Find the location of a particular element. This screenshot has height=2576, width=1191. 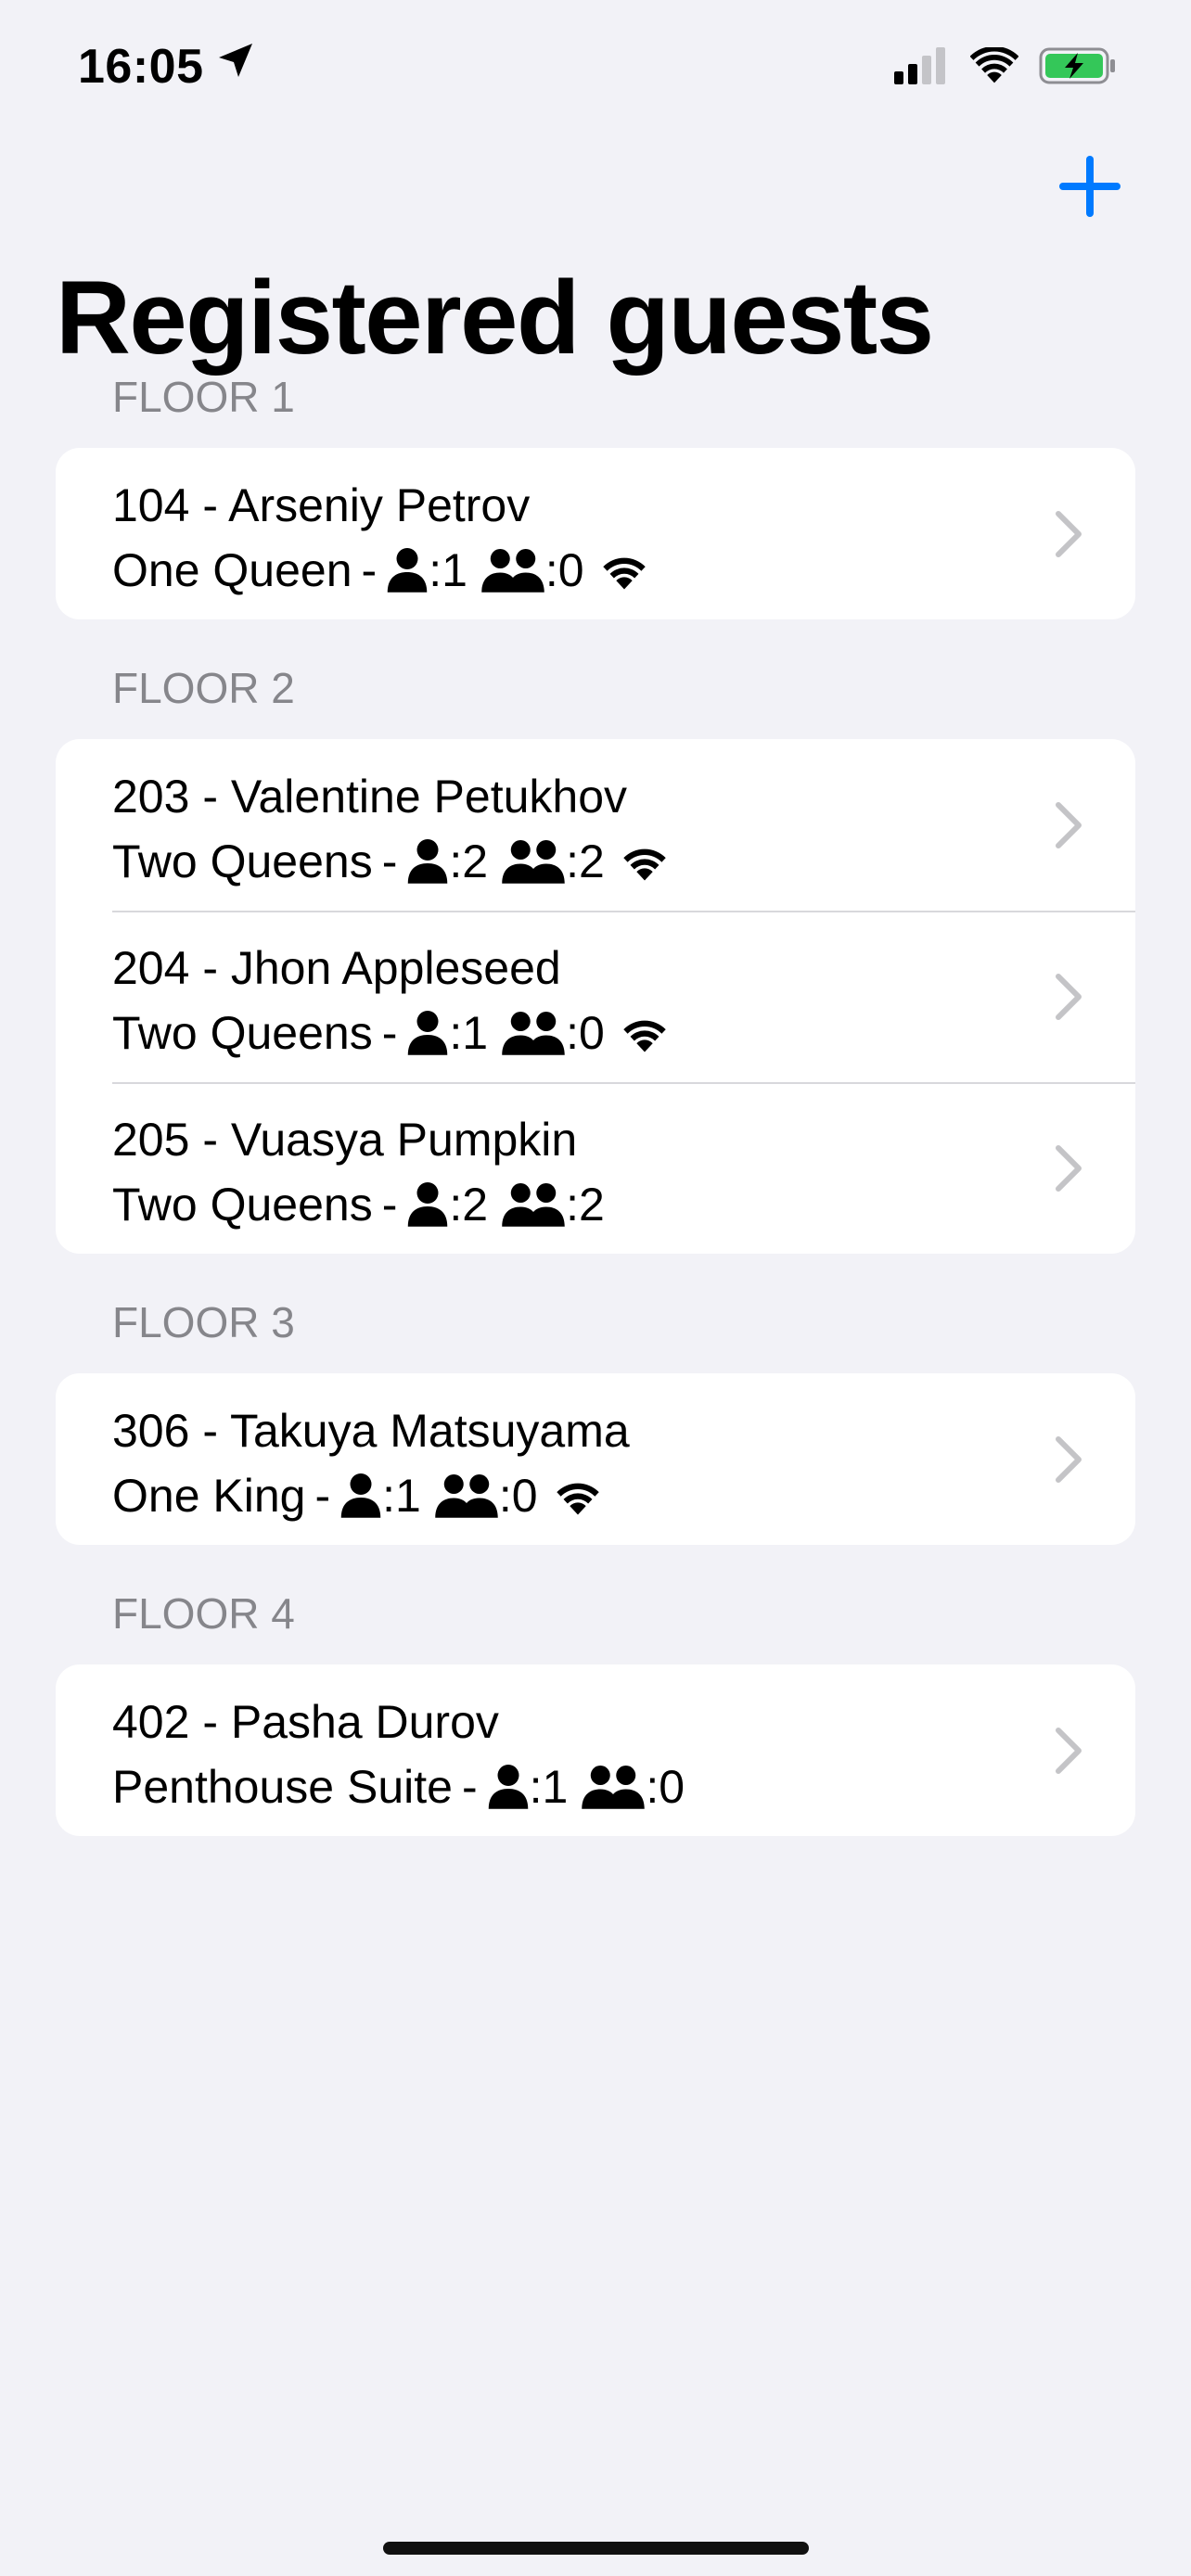

section-card: 402 - Pasha Durov Penthouse Suite -:1 :0 is located at coordinates (595, 1750).